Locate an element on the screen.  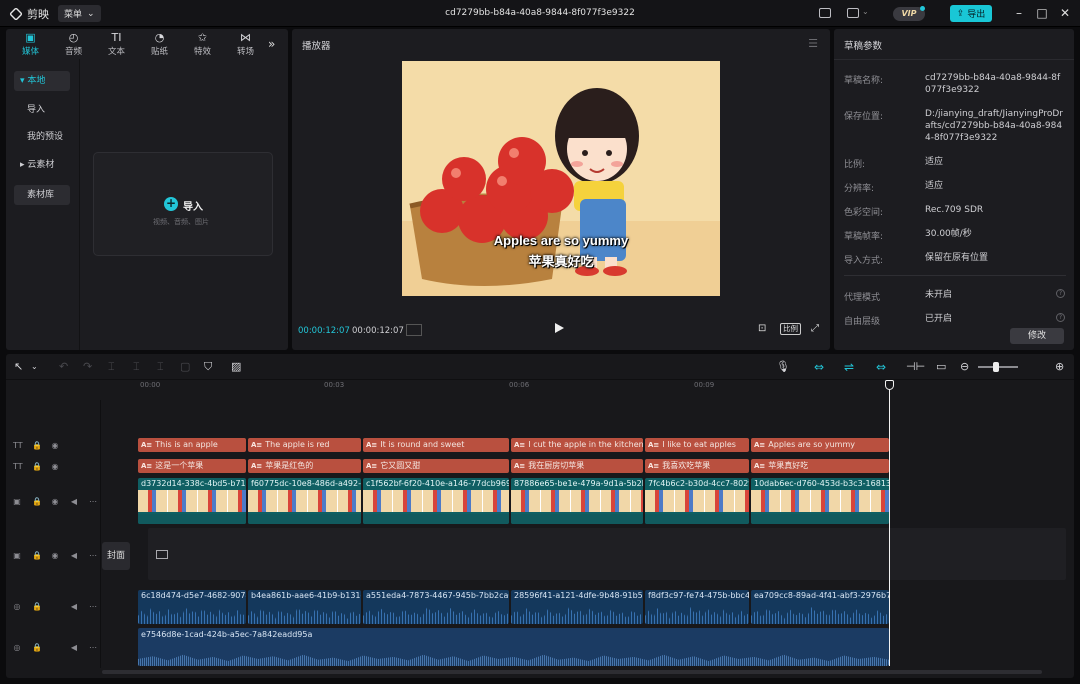
delete-icon: ▢ is located at coordinates (185, 366).